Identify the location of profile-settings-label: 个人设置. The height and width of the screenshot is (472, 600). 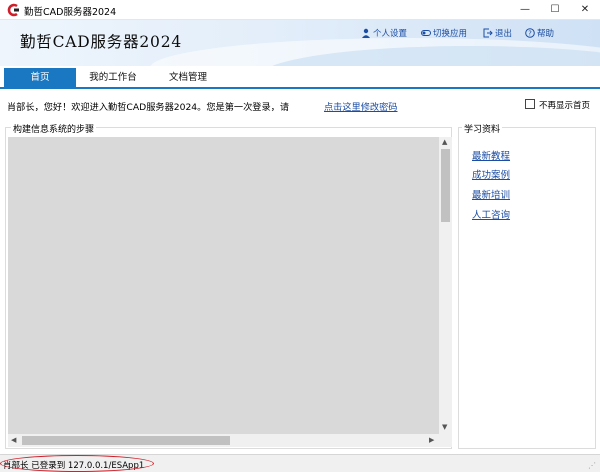
(390, 34).